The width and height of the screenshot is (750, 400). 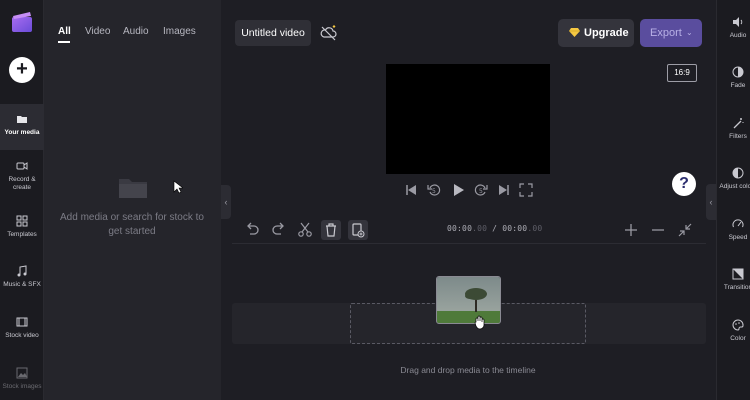 What do you see at coordinates (22, 284) in the screenshot?
I see `nav-label: Music & SFX` at bounding box center [22, 284].